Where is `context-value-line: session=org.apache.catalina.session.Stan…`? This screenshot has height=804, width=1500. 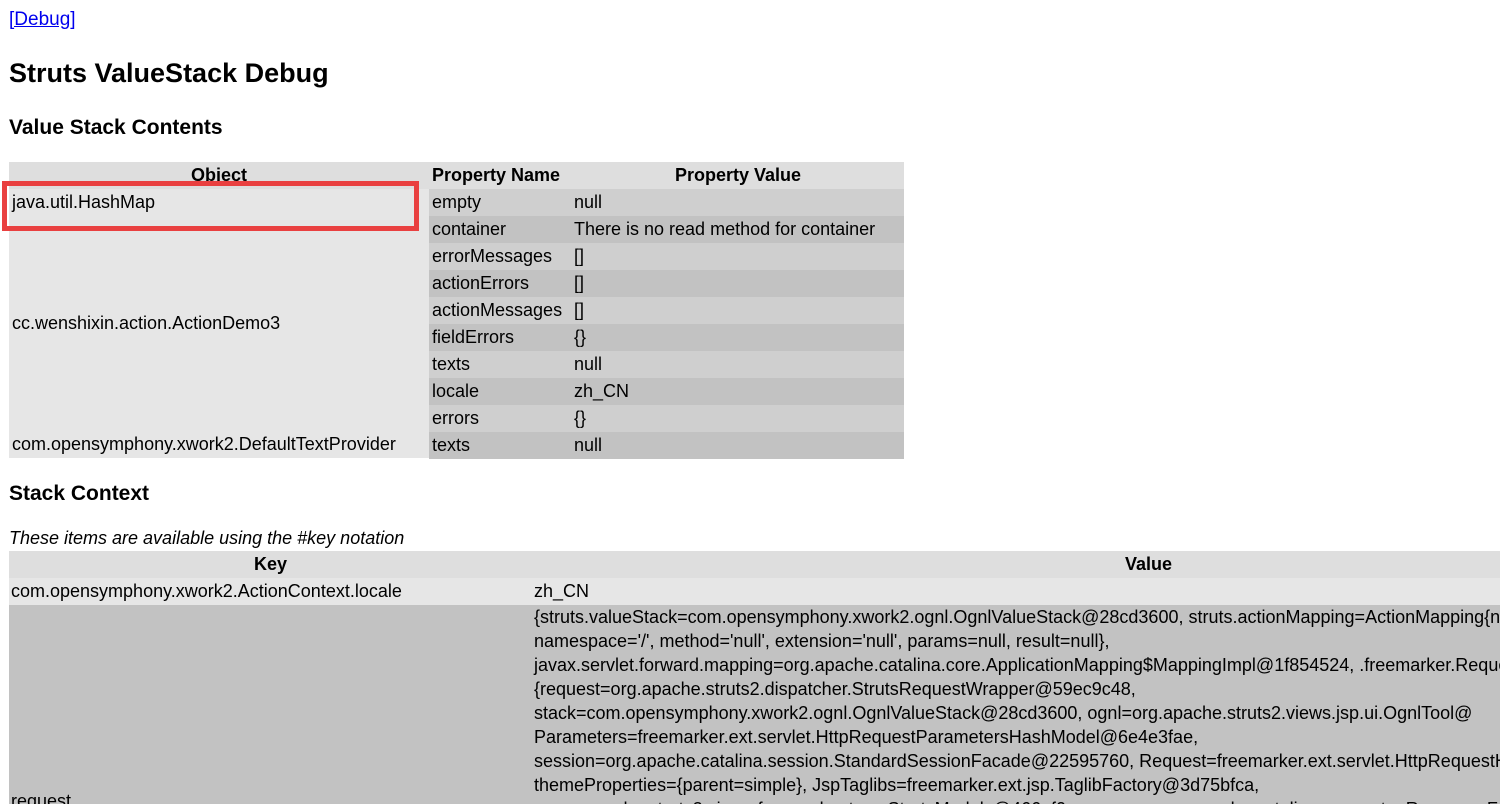
context-value-line: session=org.apache.catalina.session.Stan… is located at coordinates (1017, 761).